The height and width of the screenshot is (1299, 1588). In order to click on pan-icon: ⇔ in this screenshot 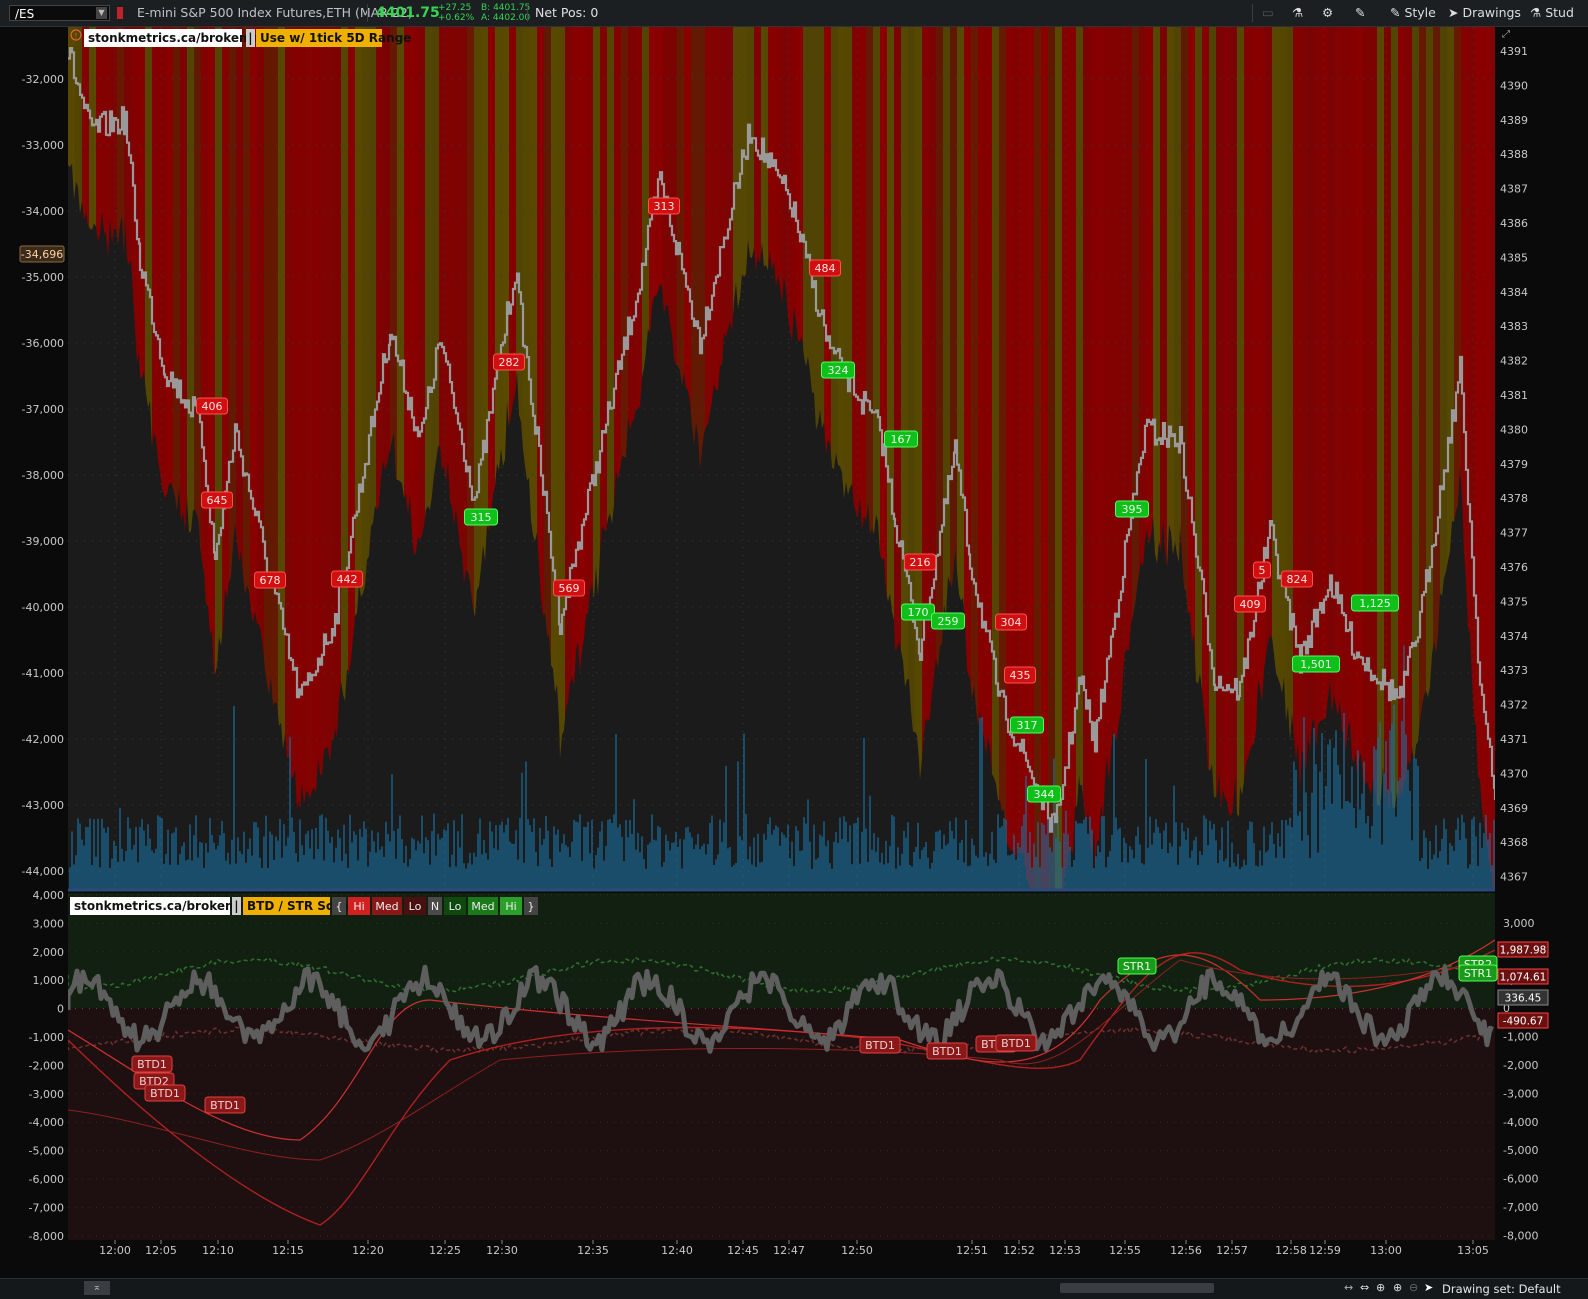, I will do `click(1364, 1287)`.